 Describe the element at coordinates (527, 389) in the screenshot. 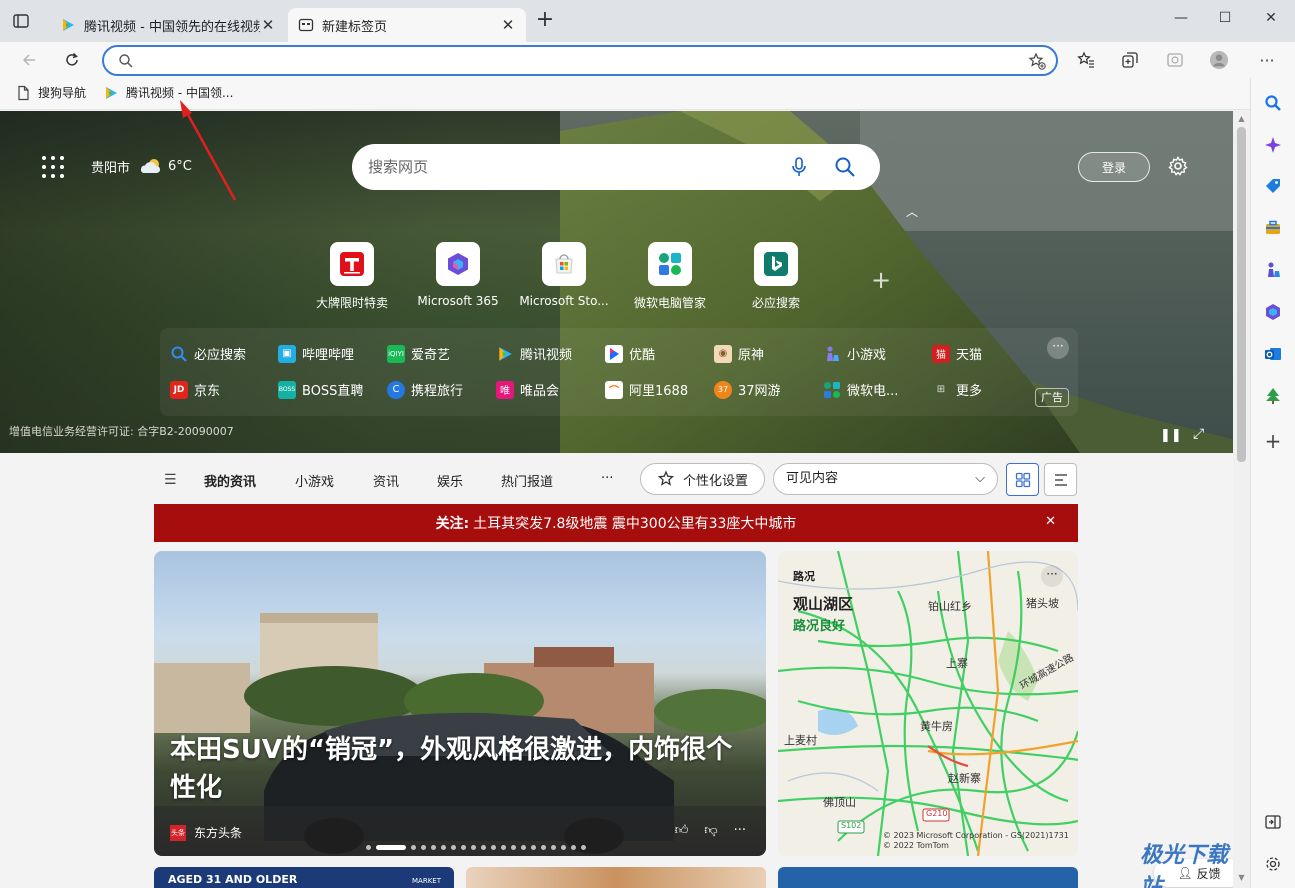

I see `site-link: 唯唯品会` at that location.